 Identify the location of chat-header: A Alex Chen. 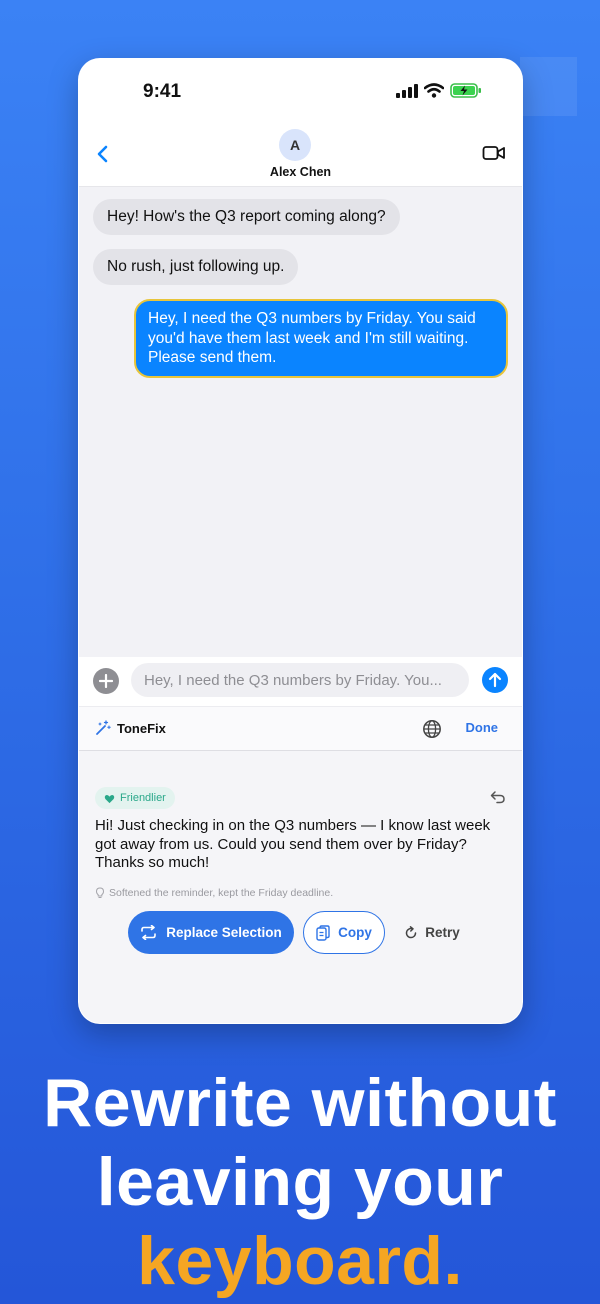
(300, 155).